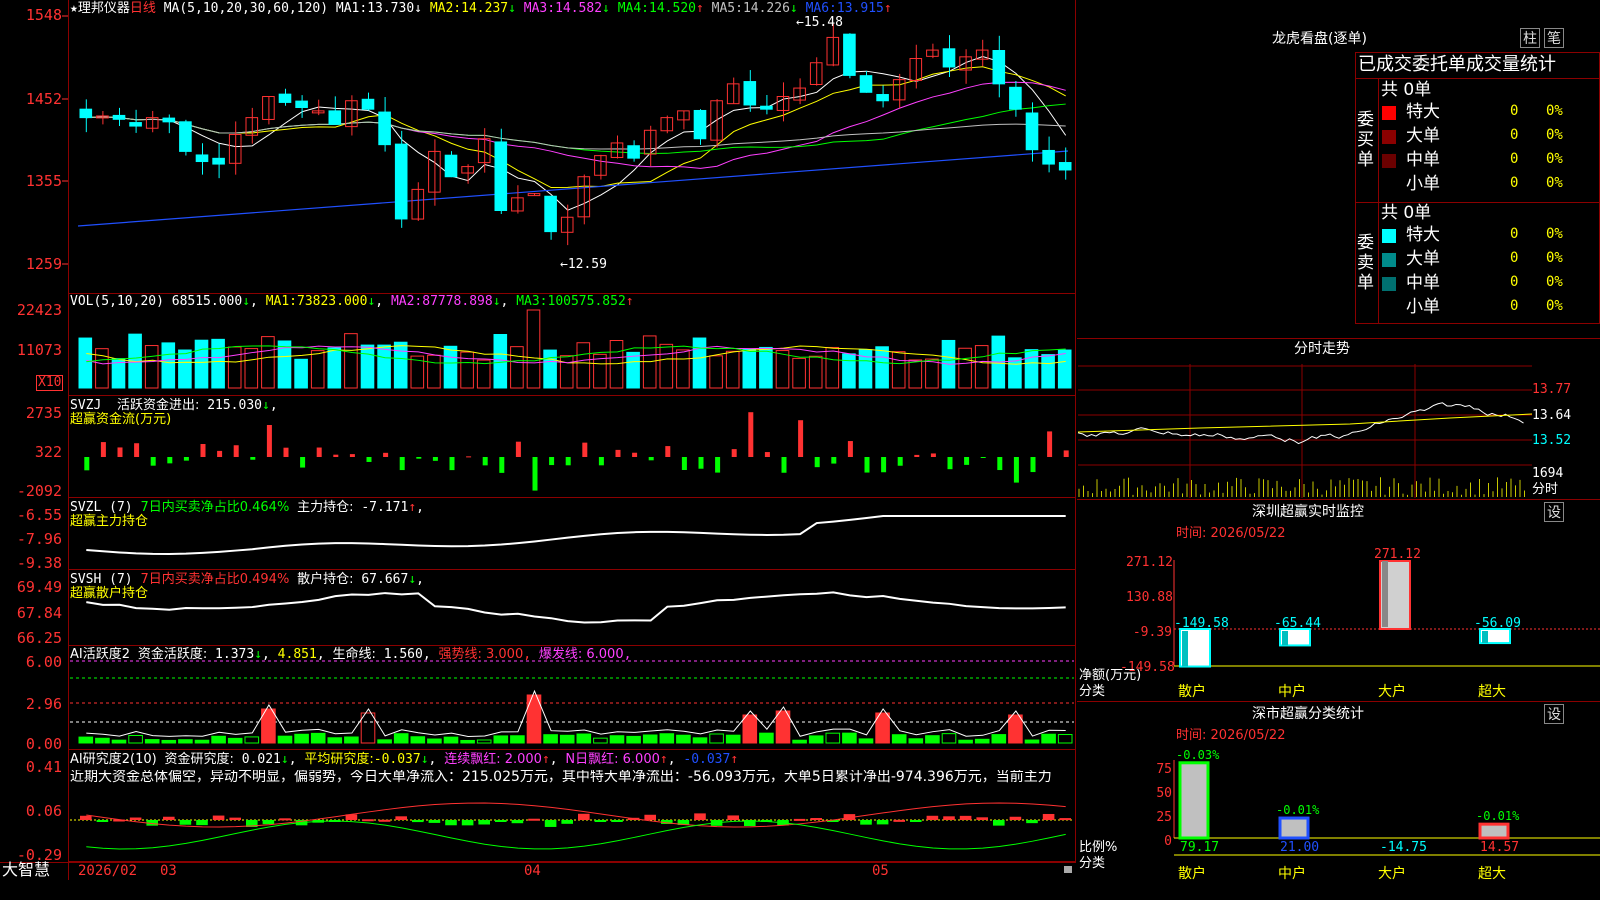  Describe the element at coordinates (26, 870) in the screenshot. I see `brand-logo: 大智慧` at that location.